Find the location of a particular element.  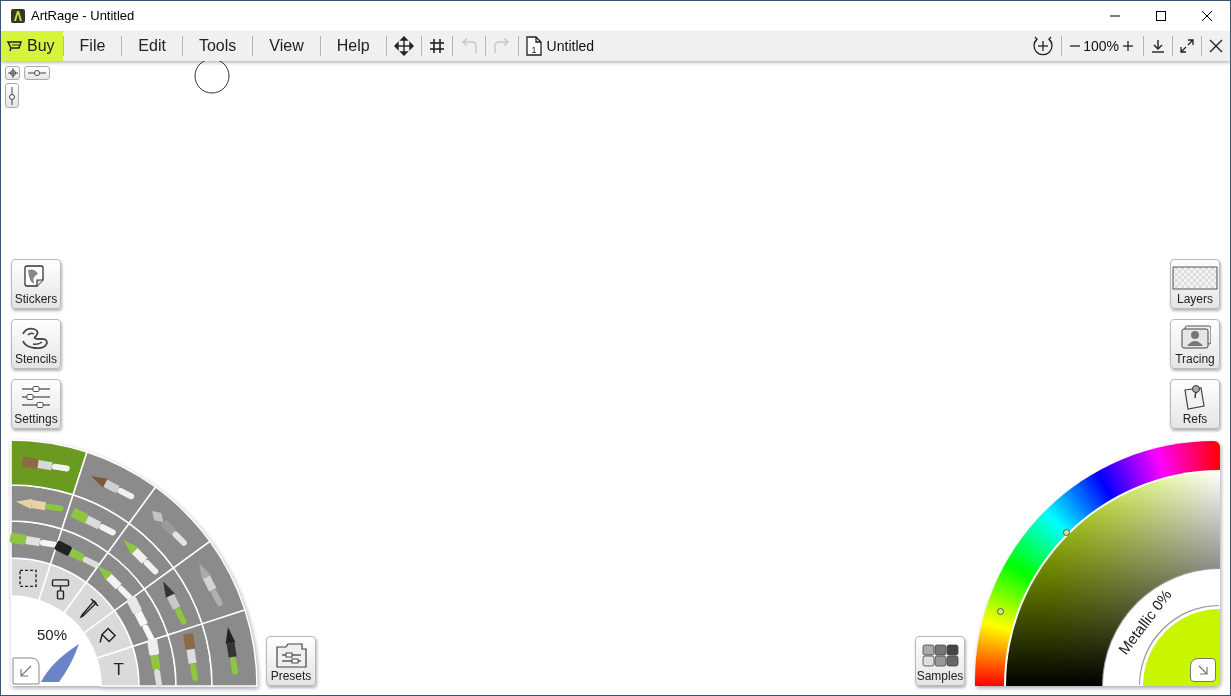

brush-cursor is located at coordinates (212, 76).